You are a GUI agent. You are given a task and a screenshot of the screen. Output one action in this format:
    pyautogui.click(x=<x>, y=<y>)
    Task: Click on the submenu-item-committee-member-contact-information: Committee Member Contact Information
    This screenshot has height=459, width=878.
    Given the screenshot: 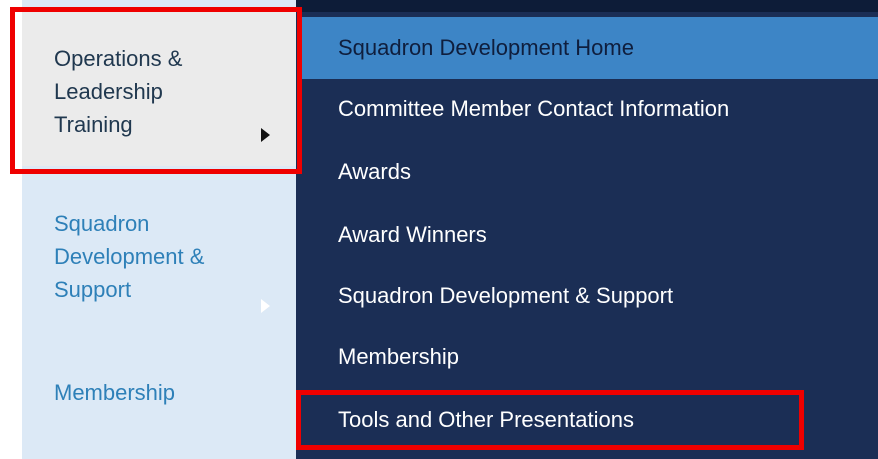 What is the action you would take?
    pyautogui.click(x=587, y=109)
    